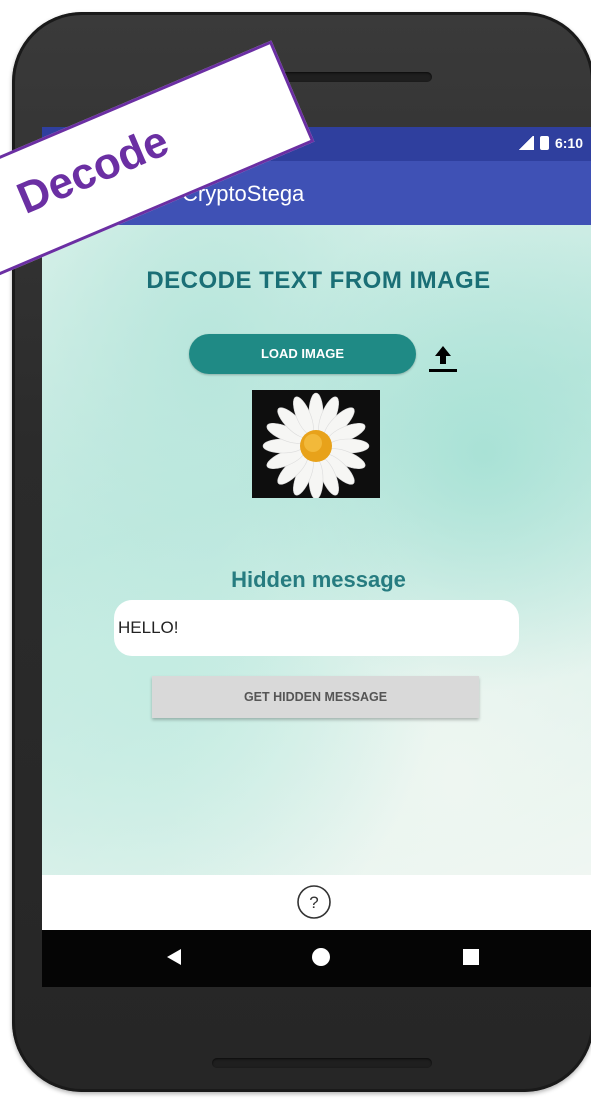  I want to click on hidden-message-field: HELLO!, so click(316, 628).